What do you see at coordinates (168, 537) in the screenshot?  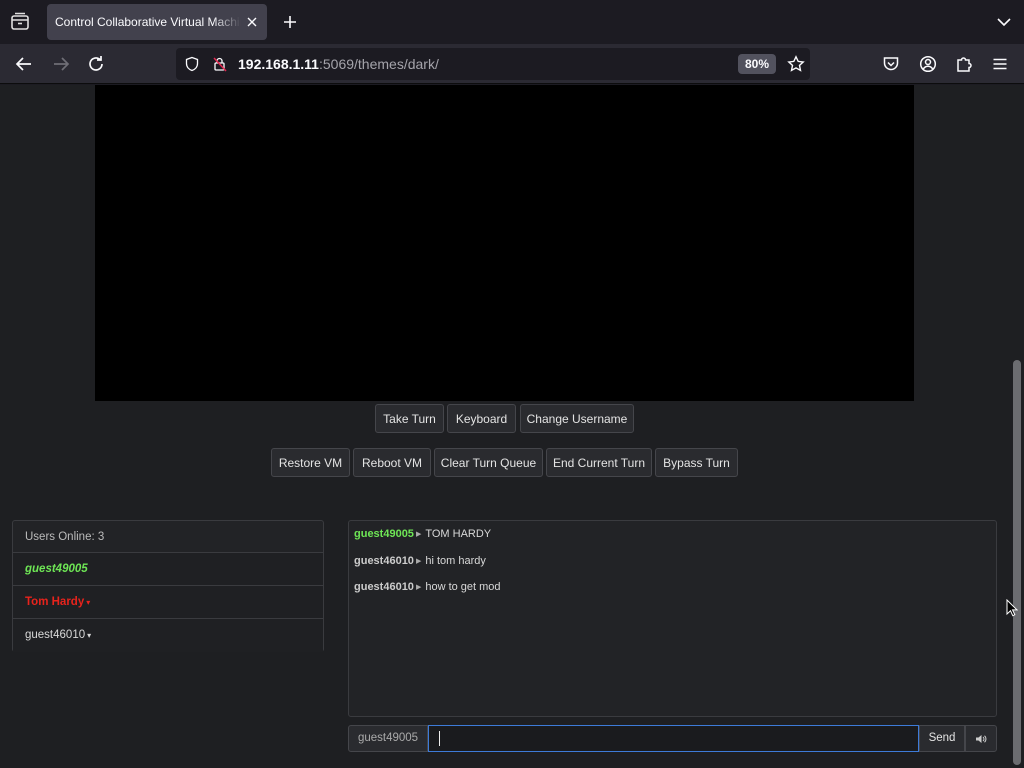 I see `users-online-header: Users Online: 3` at bounding box center [168, 537].